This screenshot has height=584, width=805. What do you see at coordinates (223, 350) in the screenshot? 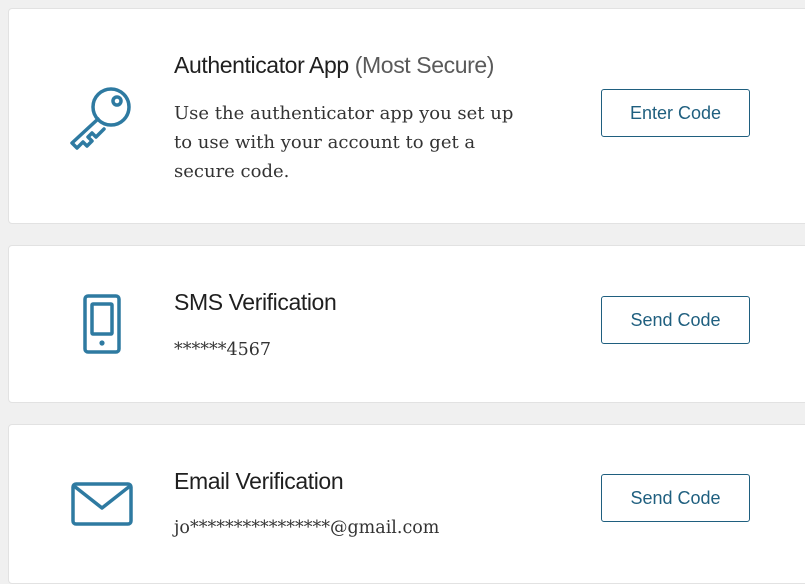
I see `masked-phone-number: ******4567` at bounding box center [223, 350].